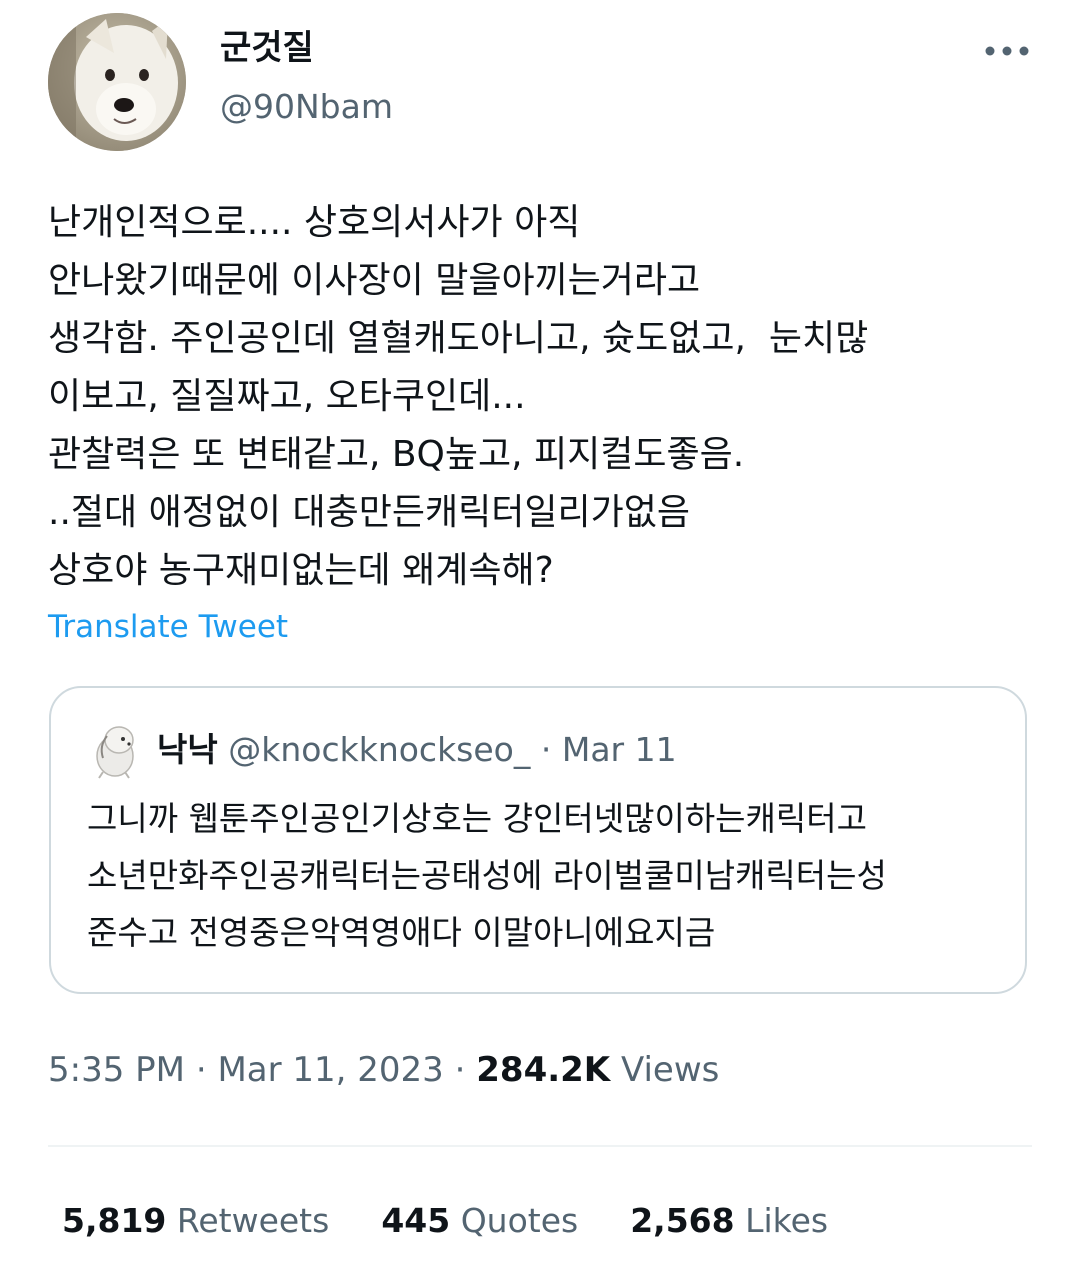  I want to click on white-dog-avatar-icon, so click(117, 82).